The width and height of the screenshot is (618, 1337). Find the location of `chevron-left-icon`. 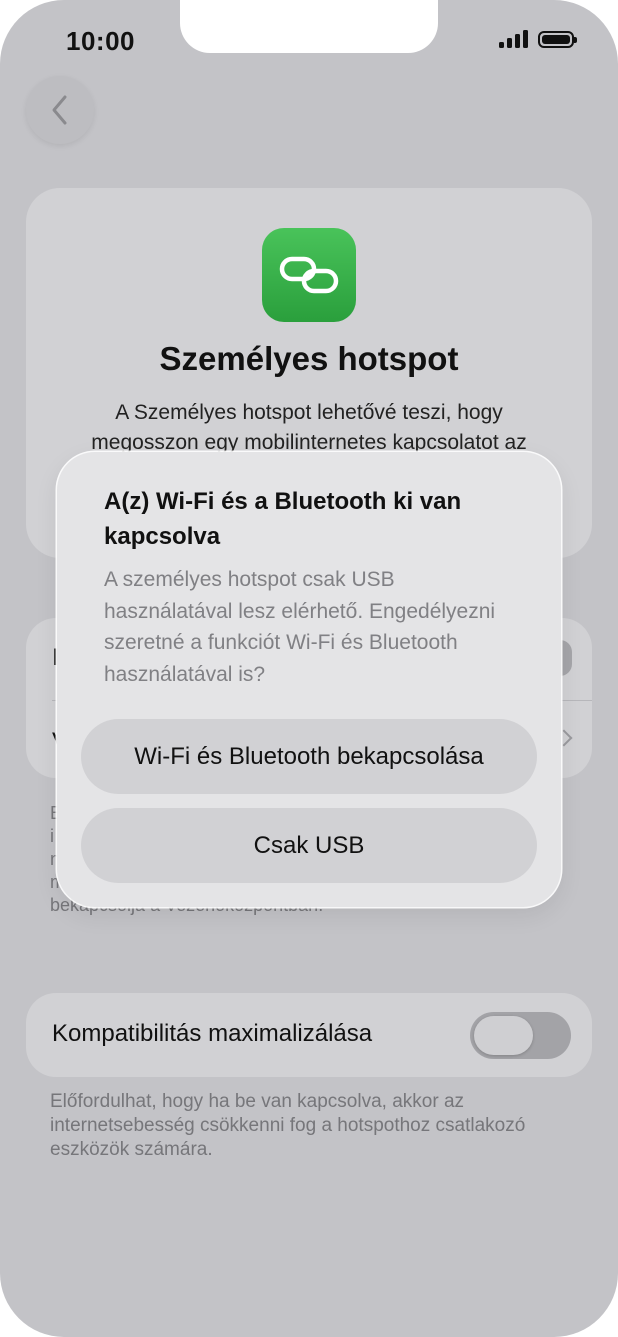

chevron-left-icon is located at coordinates (59, 110).